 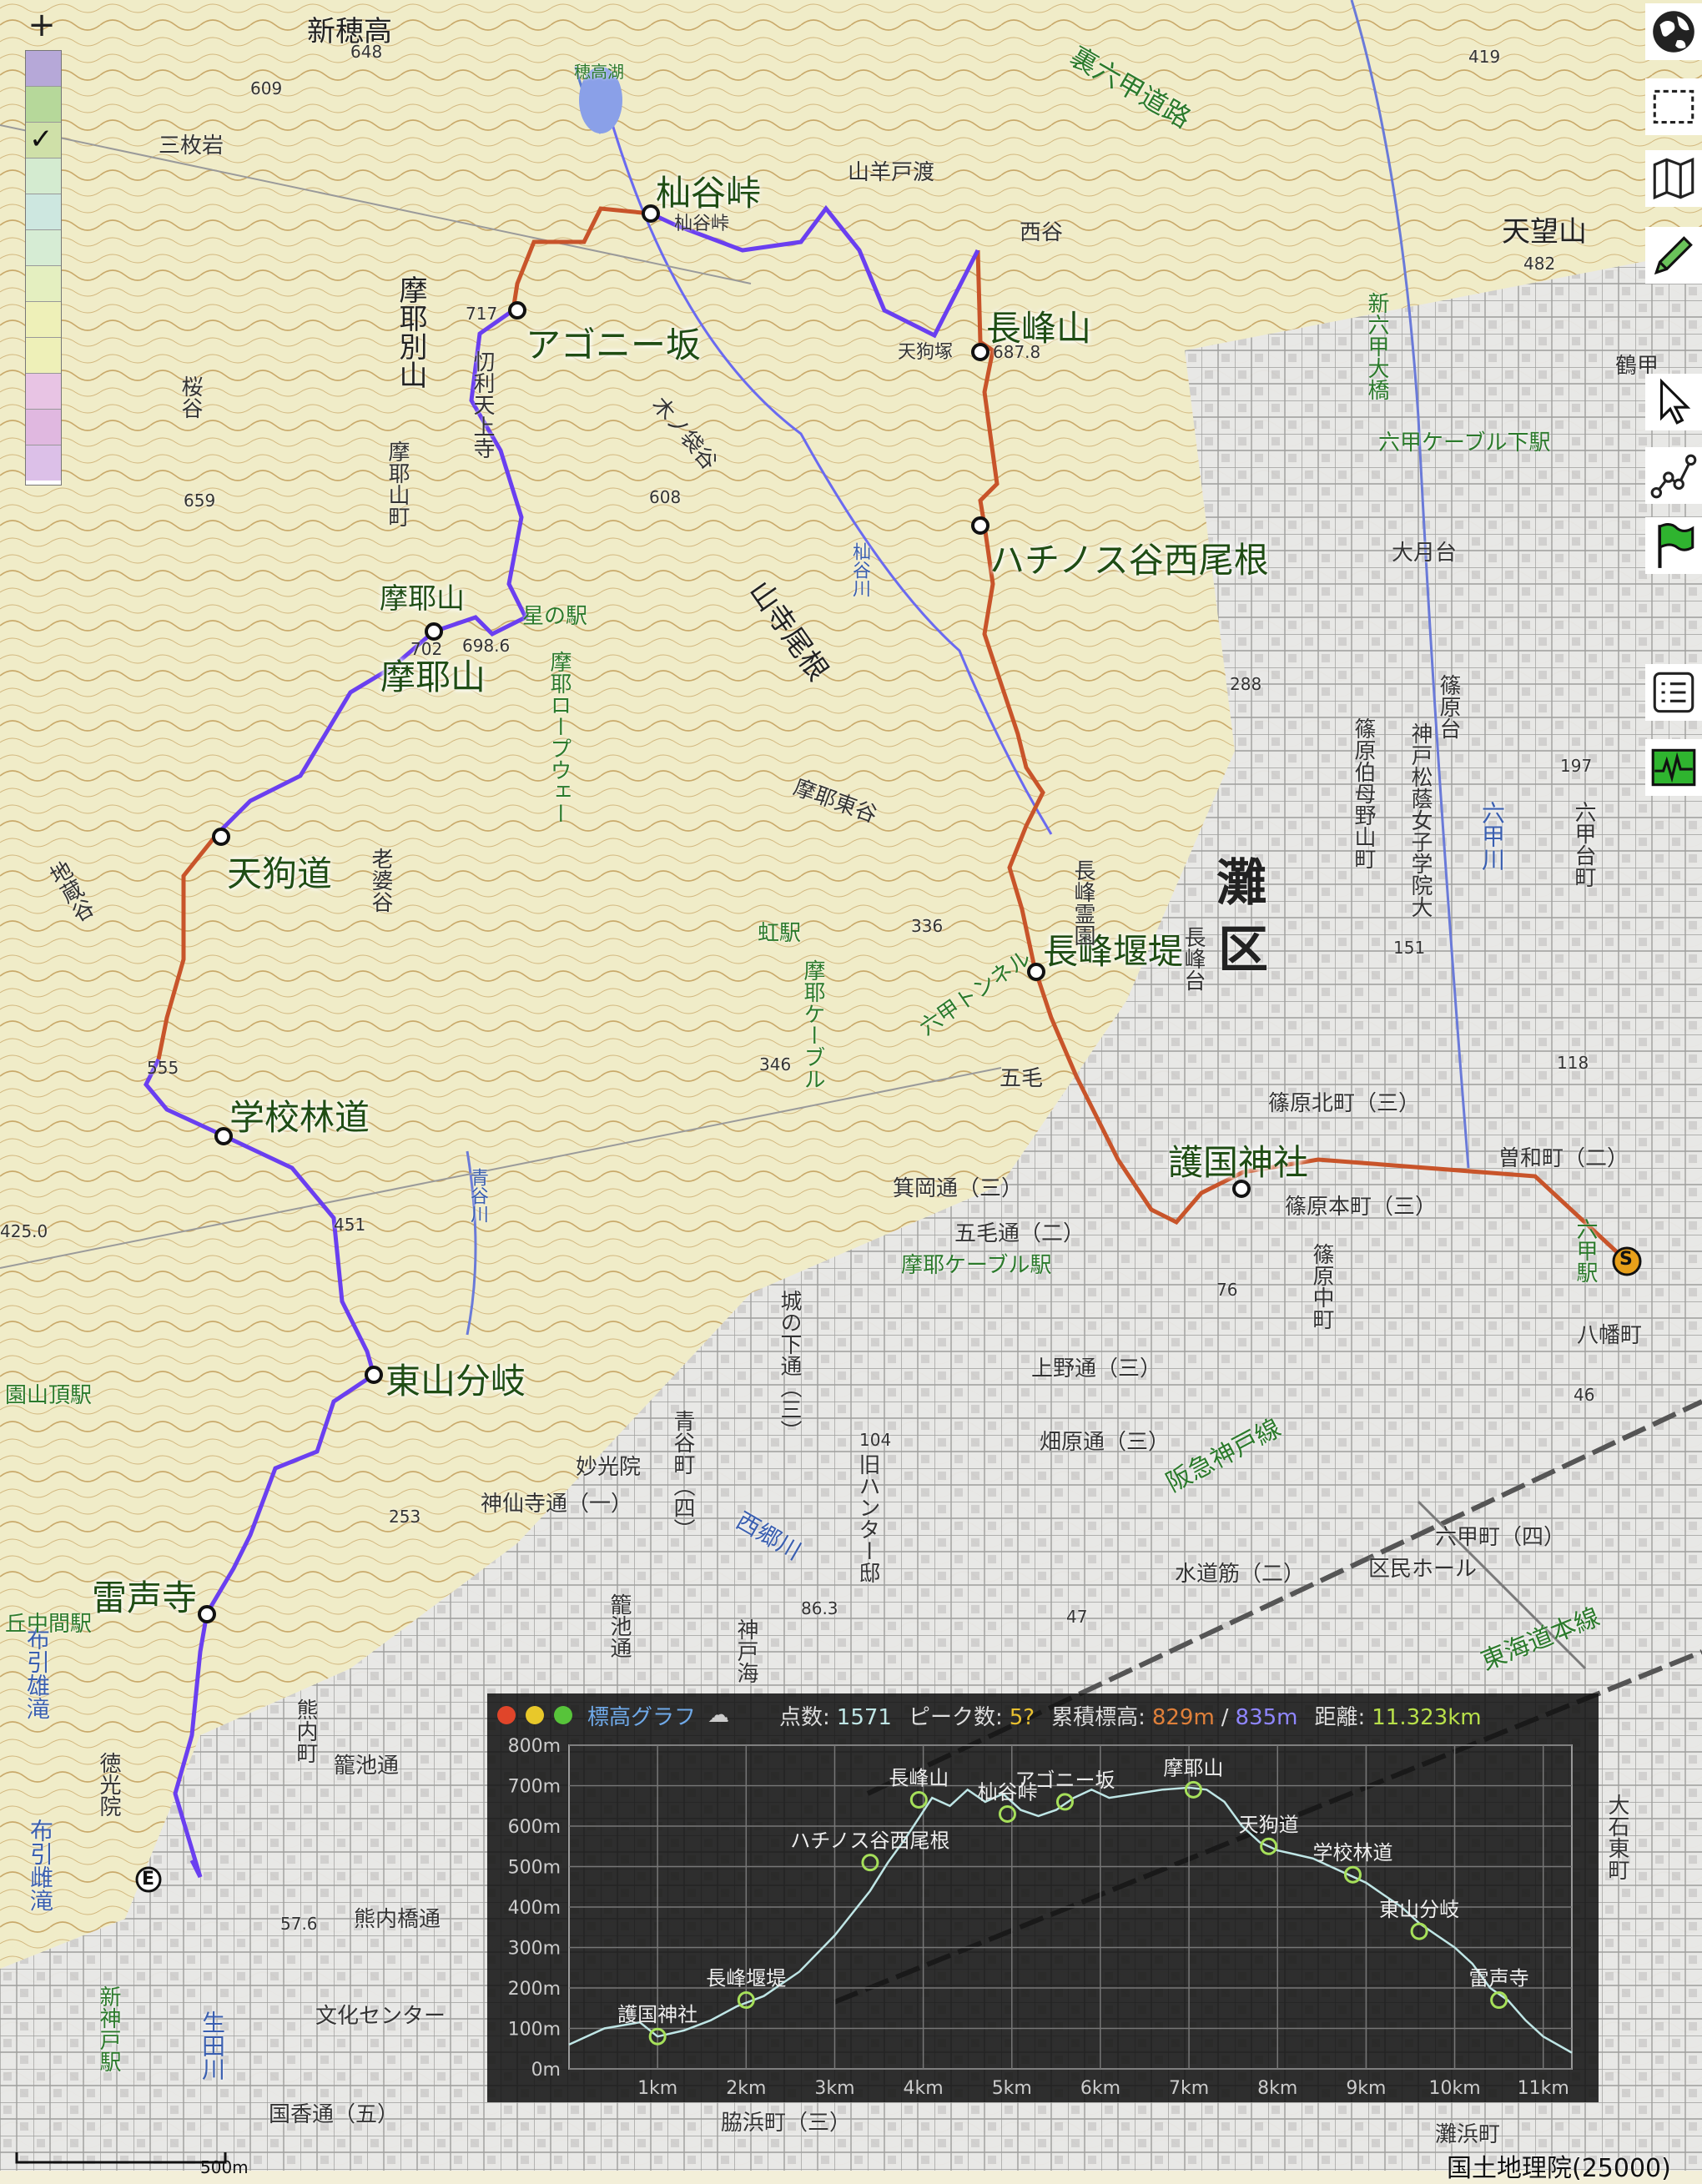 I want to click on peaks-label: ピーク数:, so click(x=955, y=1717).